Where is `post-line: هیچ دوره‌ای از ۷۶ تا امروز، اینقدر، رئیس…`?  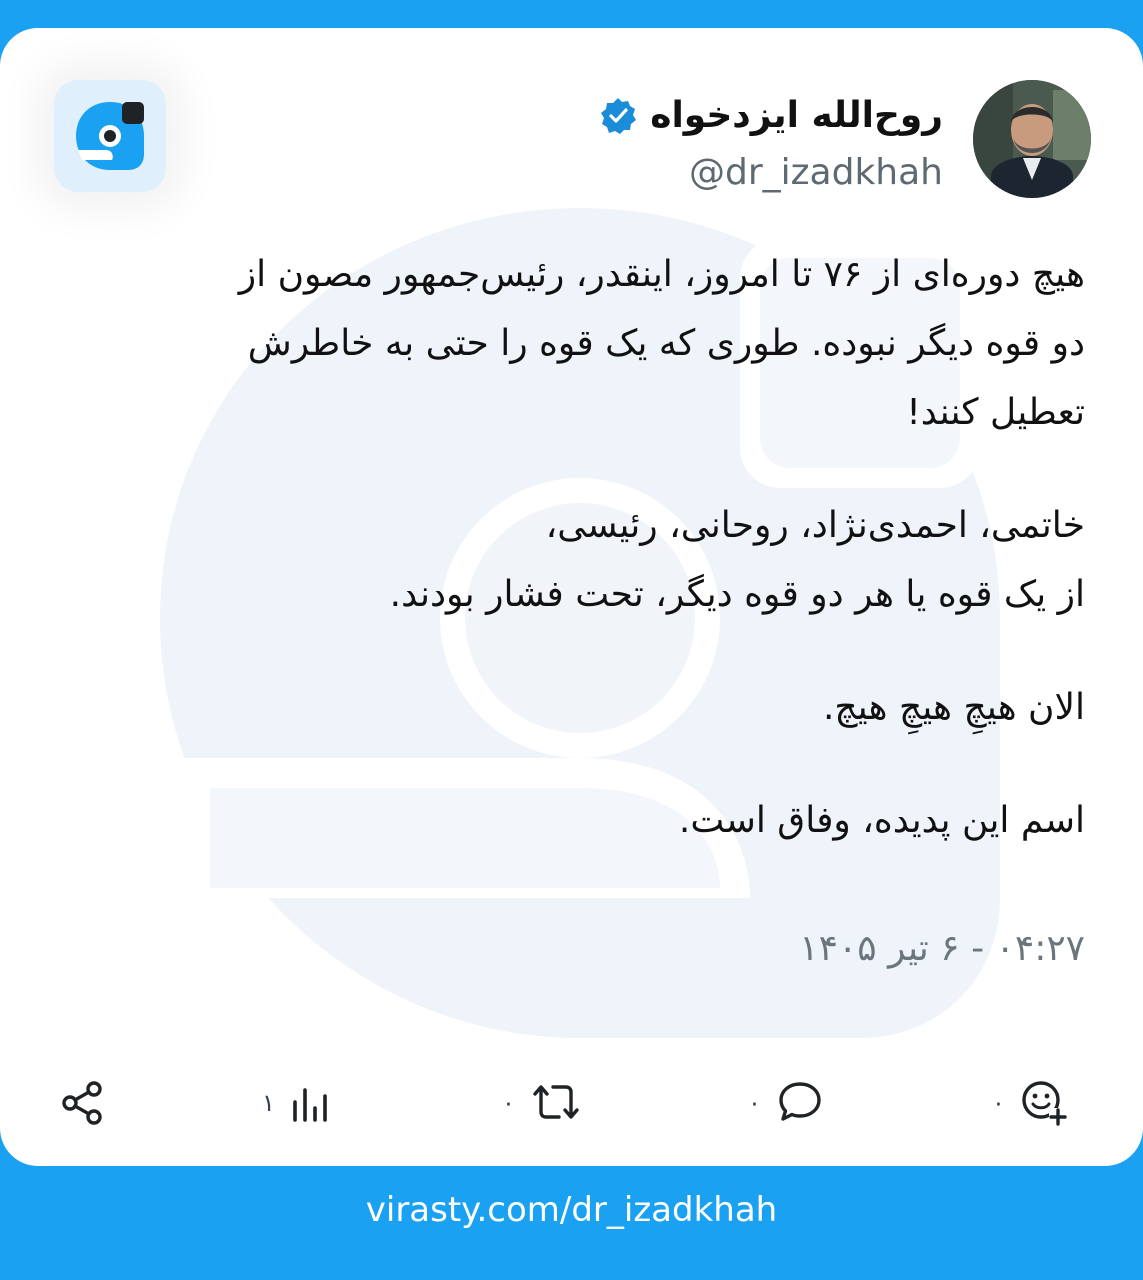
post-line: هیچ دوره‌ای از ۷۶ تا امروز، اینقدر، رئیس… is located at coordinates (661, 274).